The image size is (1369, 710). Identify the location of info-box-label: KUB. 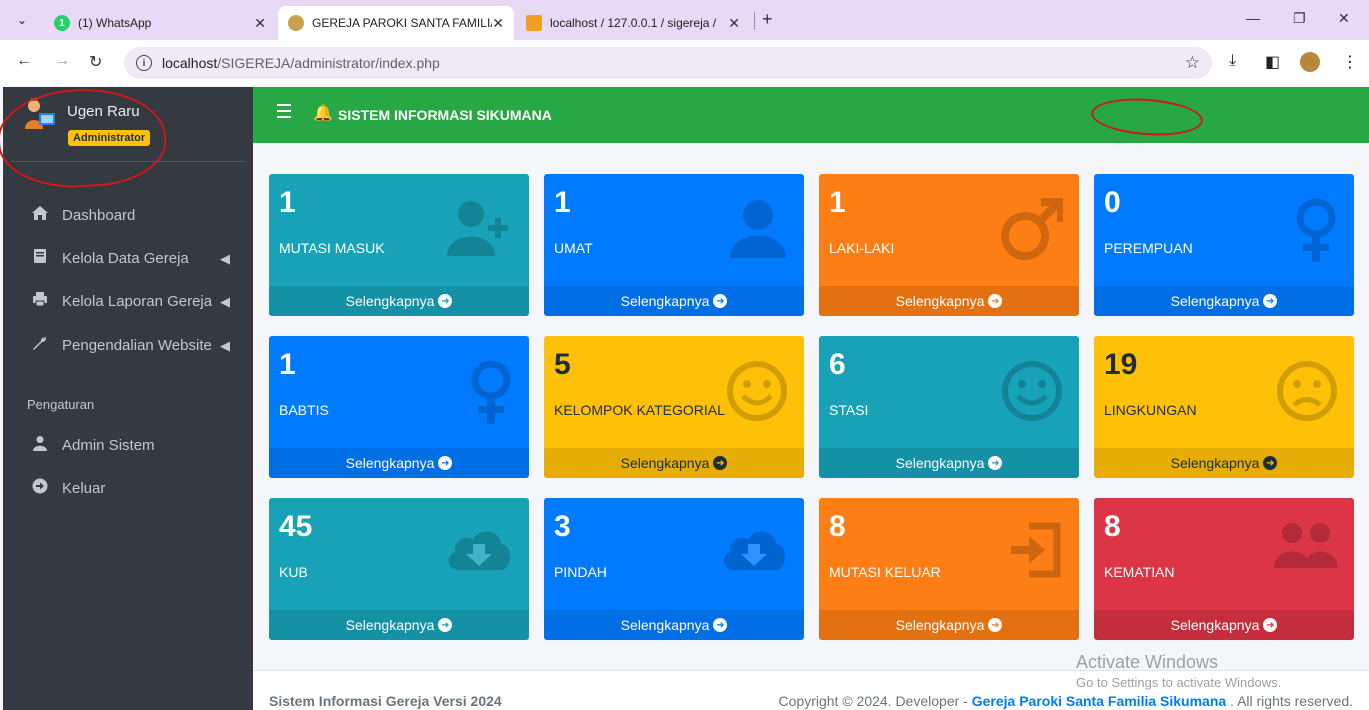
(293, 572).